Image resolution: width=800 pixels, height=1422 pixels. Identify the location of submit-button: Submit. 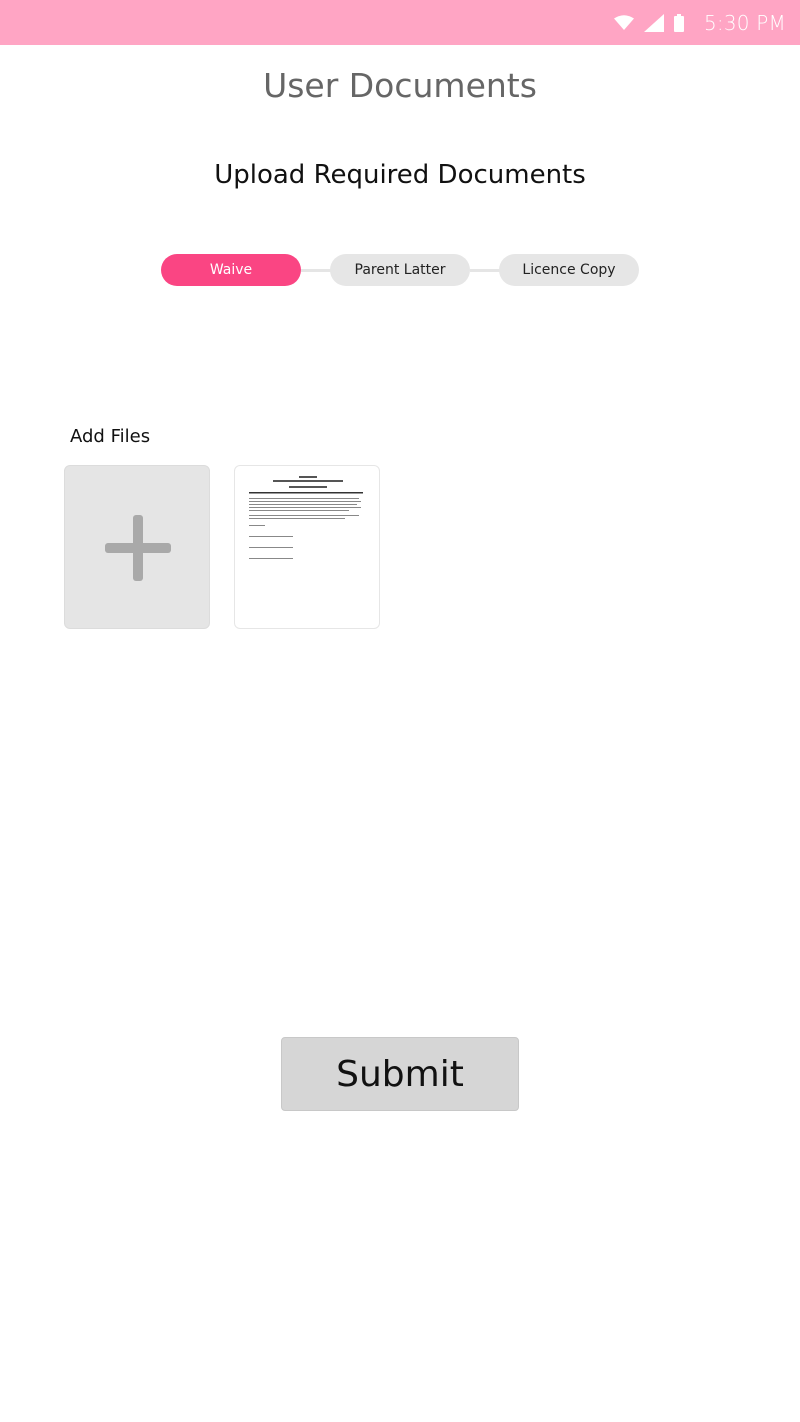
(400, 1074).